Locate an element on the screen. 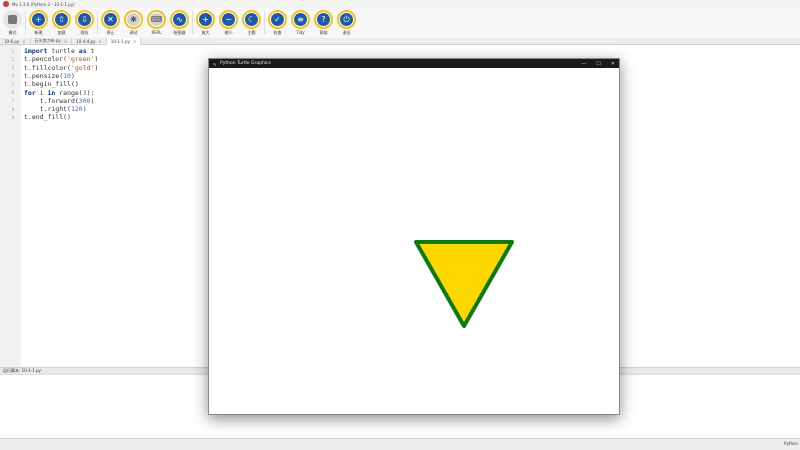 The width and height of the screenshot is (800, 450). line-number: 7 is located at coordinates (12, 101).